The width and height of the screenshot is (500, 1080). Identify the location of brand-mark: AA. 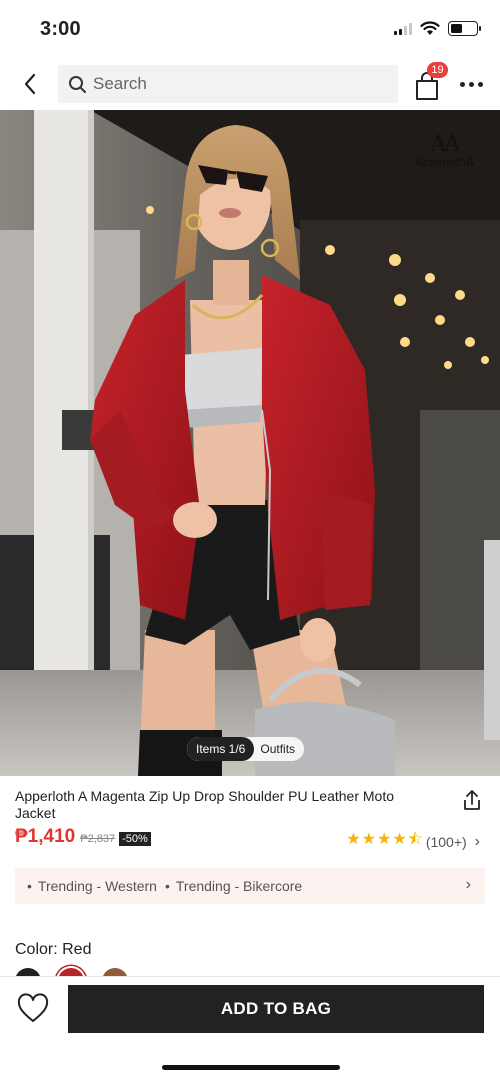
(445, 144).